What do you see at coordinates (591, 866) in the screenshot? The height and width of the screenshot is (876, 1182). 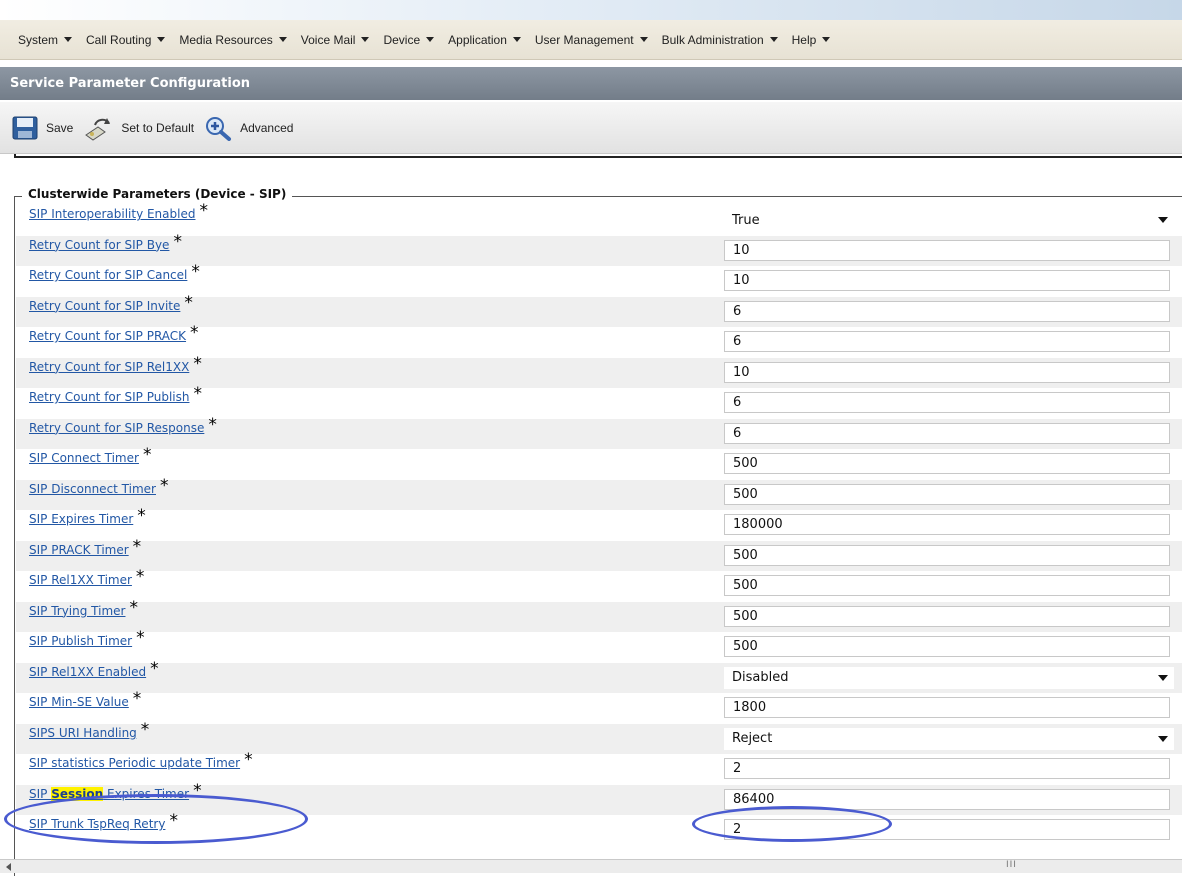 I see `horizontal-scrollbar: III` at bounding box center [591, 866].